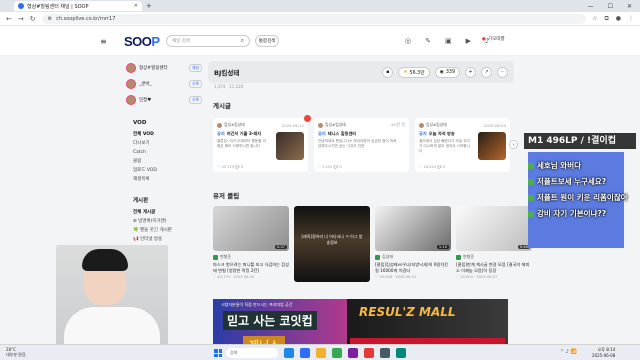 The width and height of the screenshot is (640, 360). I want to click on browser-tabbar: 형상#힐링센터 채널 | SOOP ✕ + — ☐ ✕, so click(320, 6).